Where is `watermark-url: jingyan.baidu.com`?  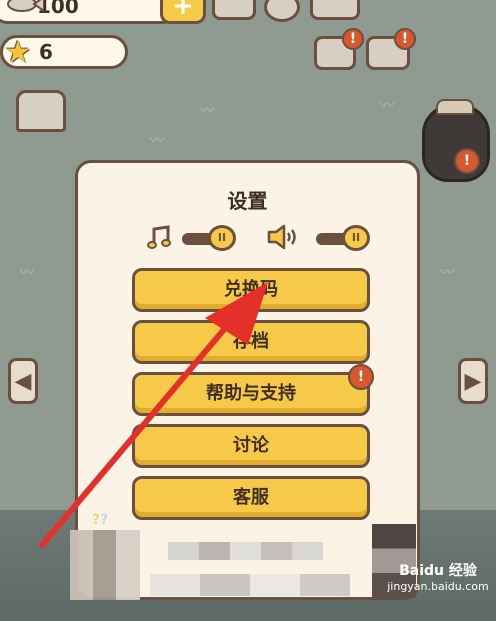 watermark-url: jingyan.baidu.com is located at coordinates (438, 586).